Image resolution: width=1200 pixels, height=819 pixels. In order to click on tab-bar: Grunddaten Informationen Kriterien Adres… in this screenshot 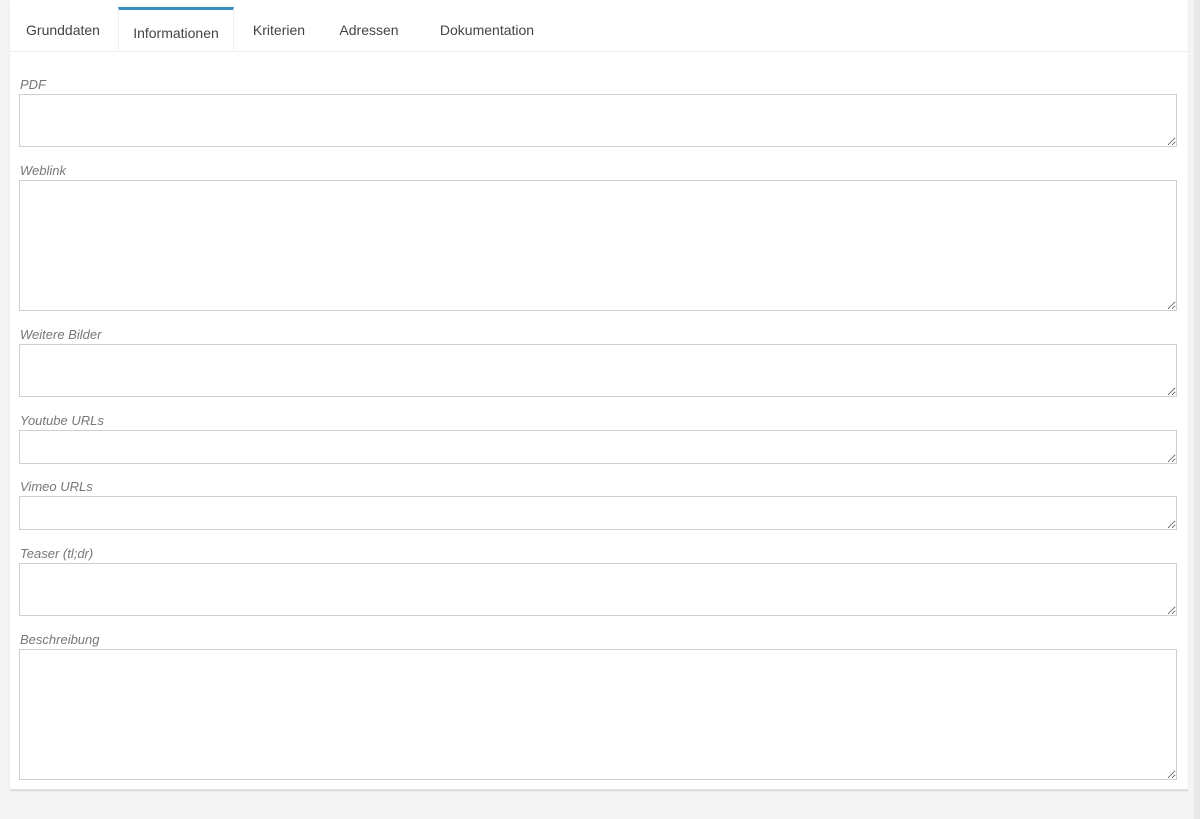, I will do `click(599, 29)`.